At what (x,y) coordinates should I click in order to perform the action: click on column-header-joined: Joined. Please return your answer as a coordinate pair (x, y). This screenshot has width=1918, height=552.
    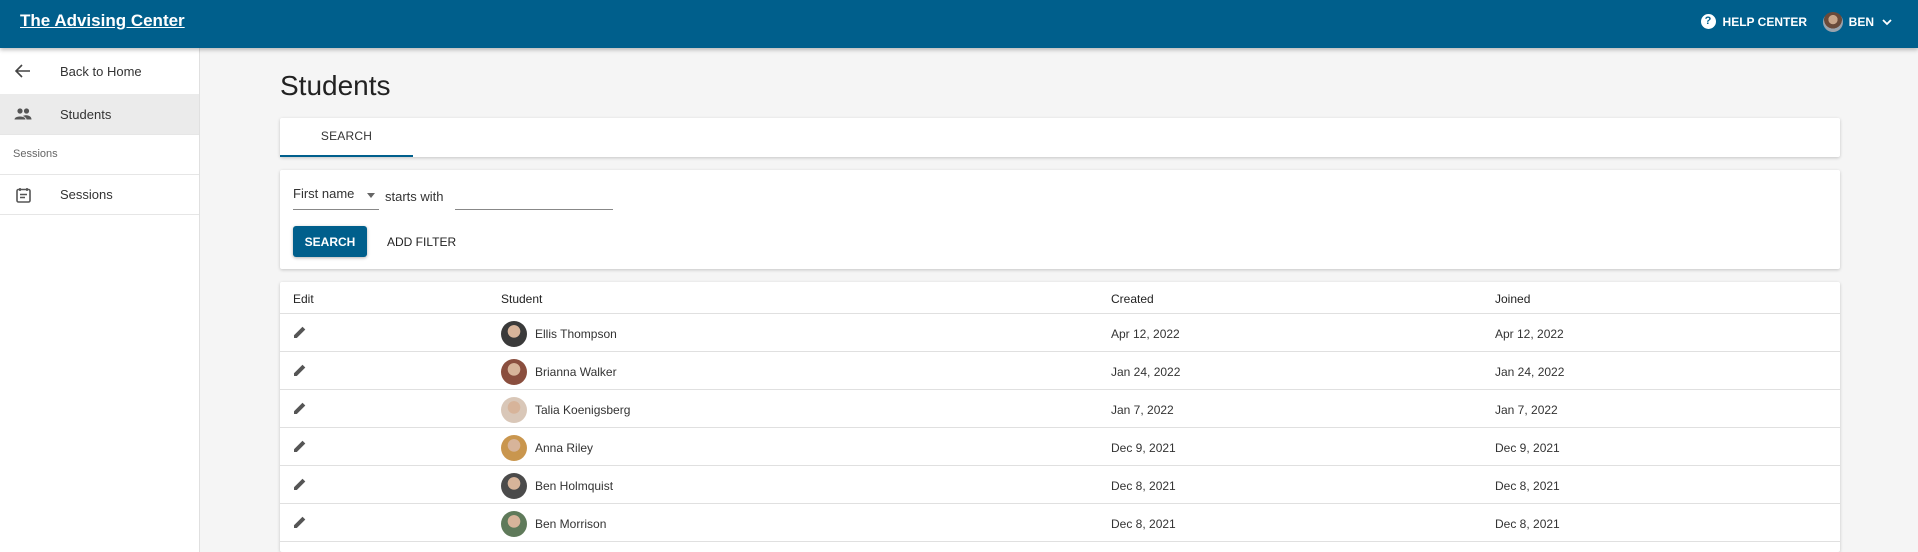
    Looking at the image, I should click on (1512, 299).